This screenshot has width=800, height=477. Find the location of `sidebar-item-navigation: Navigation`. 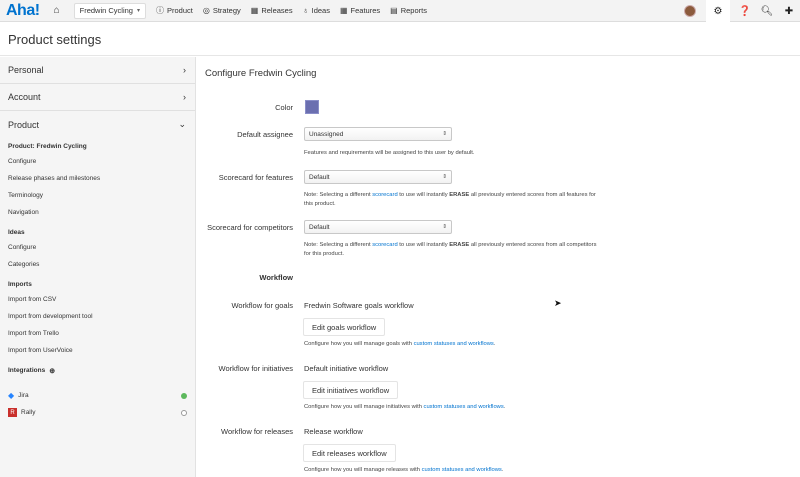

sidebar-item-navigation: Navigation is located at coordinates (98, 219).